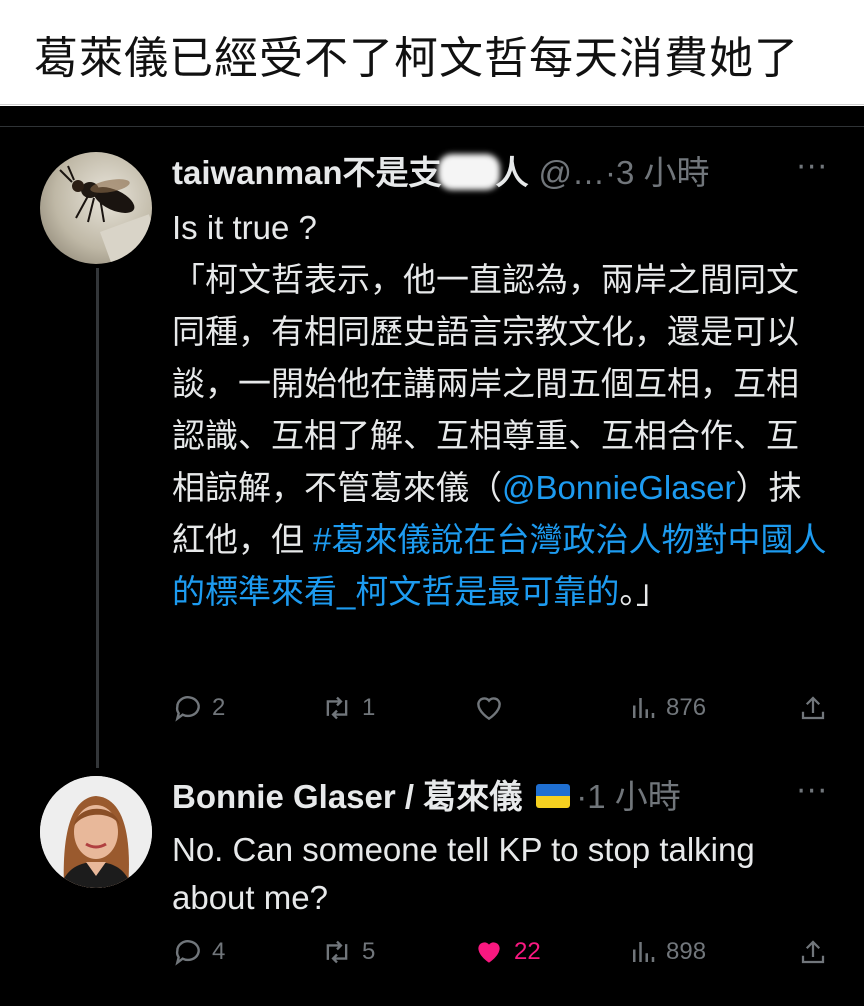 This screenshot has width=864, height=1006. Describe the element at coordinates (97, 518) in the screenshot. I see `thread-connector` at that location.